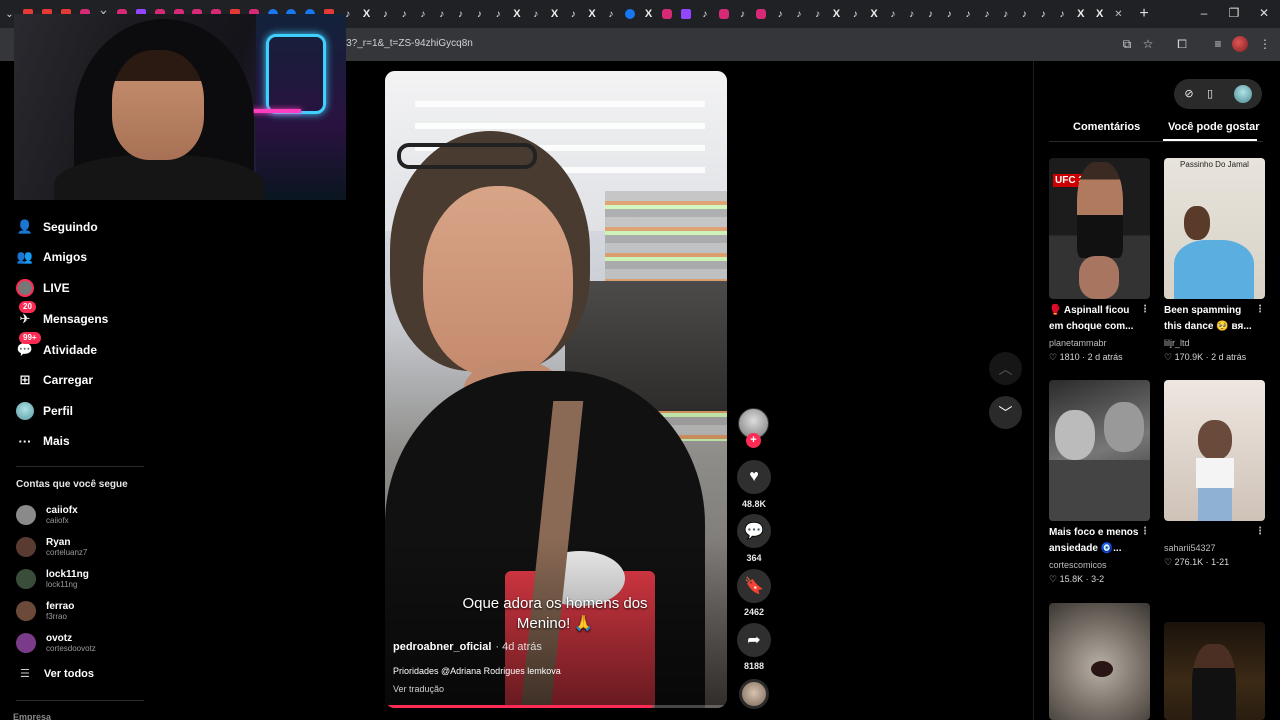  Describe the element at coordinates (754, 586) in the screenshot. I see `save-button: 🔖` at that location.